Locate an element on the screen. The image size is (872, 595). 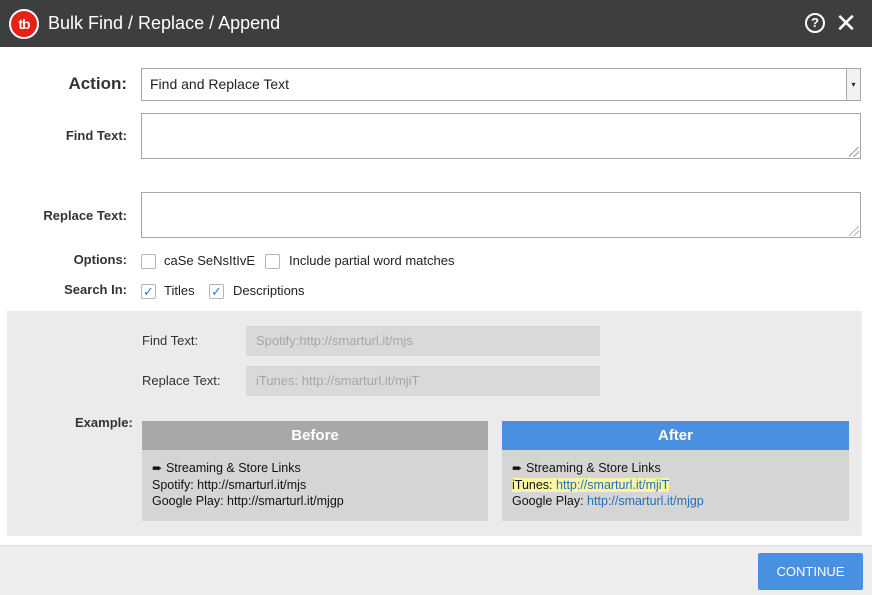
before-line-3: Google Play: http://smarturl.it/mjgp is located at coordinates (248, 501).